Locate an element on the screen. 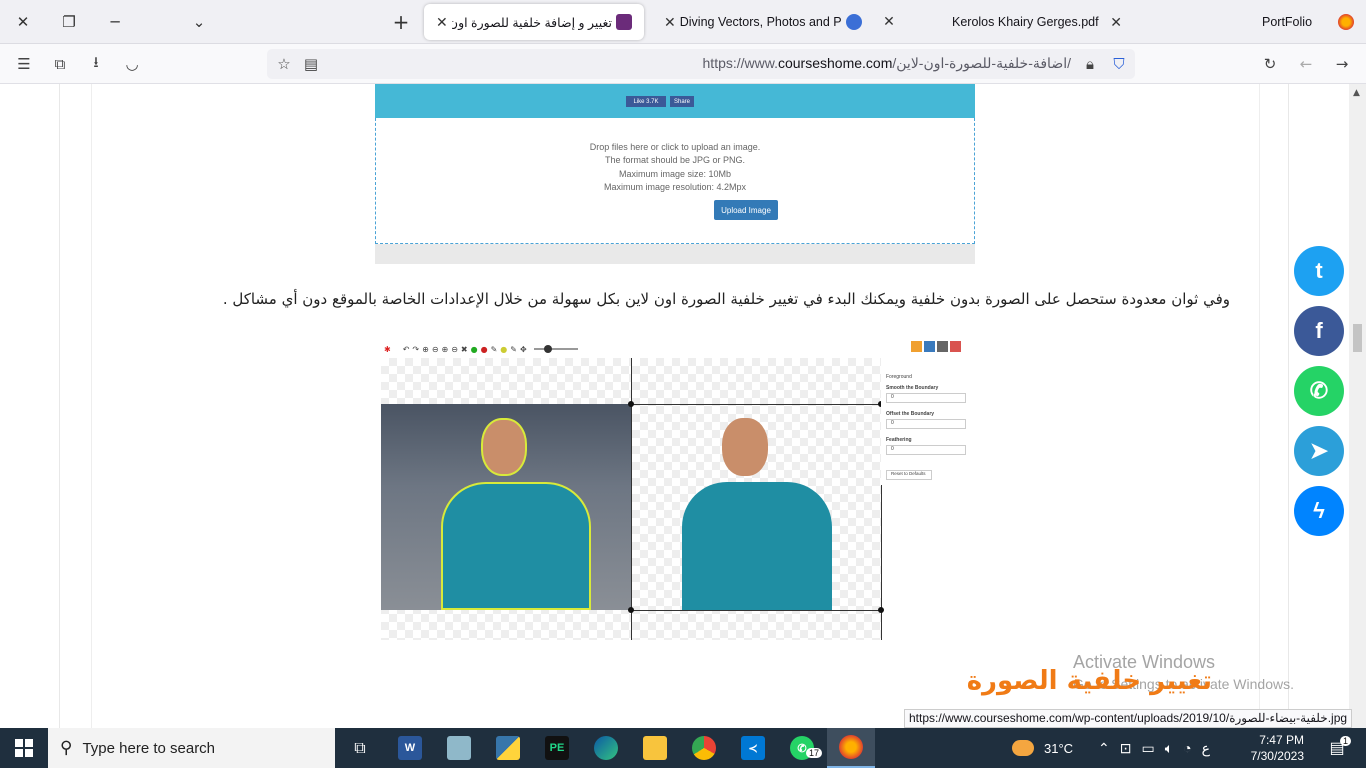 The height and width of the screenshot is (768, 1366). image-strip is located at coordinates (675, 254).